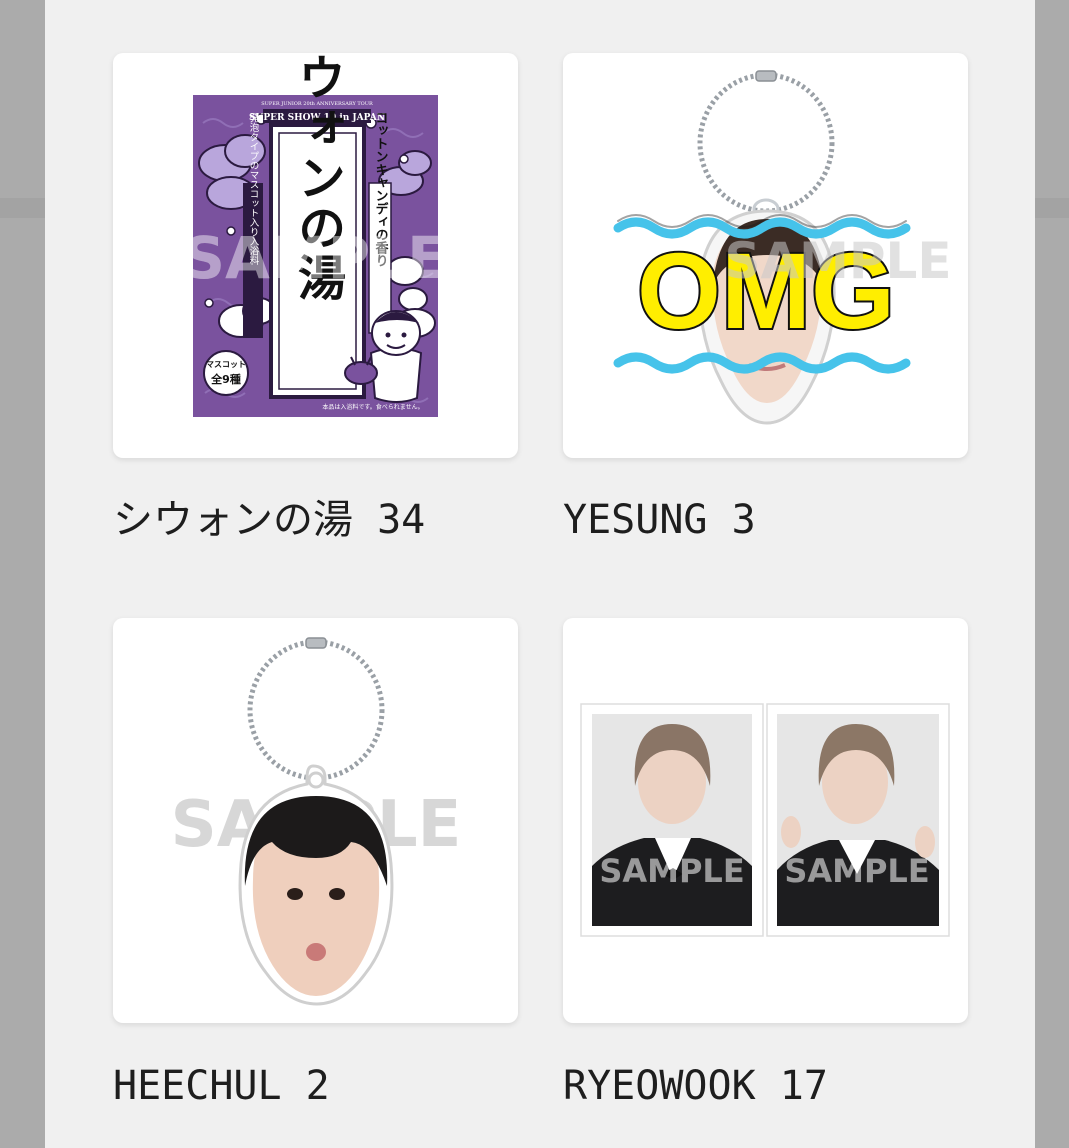 This screenshot has width=1069, height=1148. Describe the element at coordinates (233, 520) in the screenshot. I see `item-name: シウォンの湯` at that location.